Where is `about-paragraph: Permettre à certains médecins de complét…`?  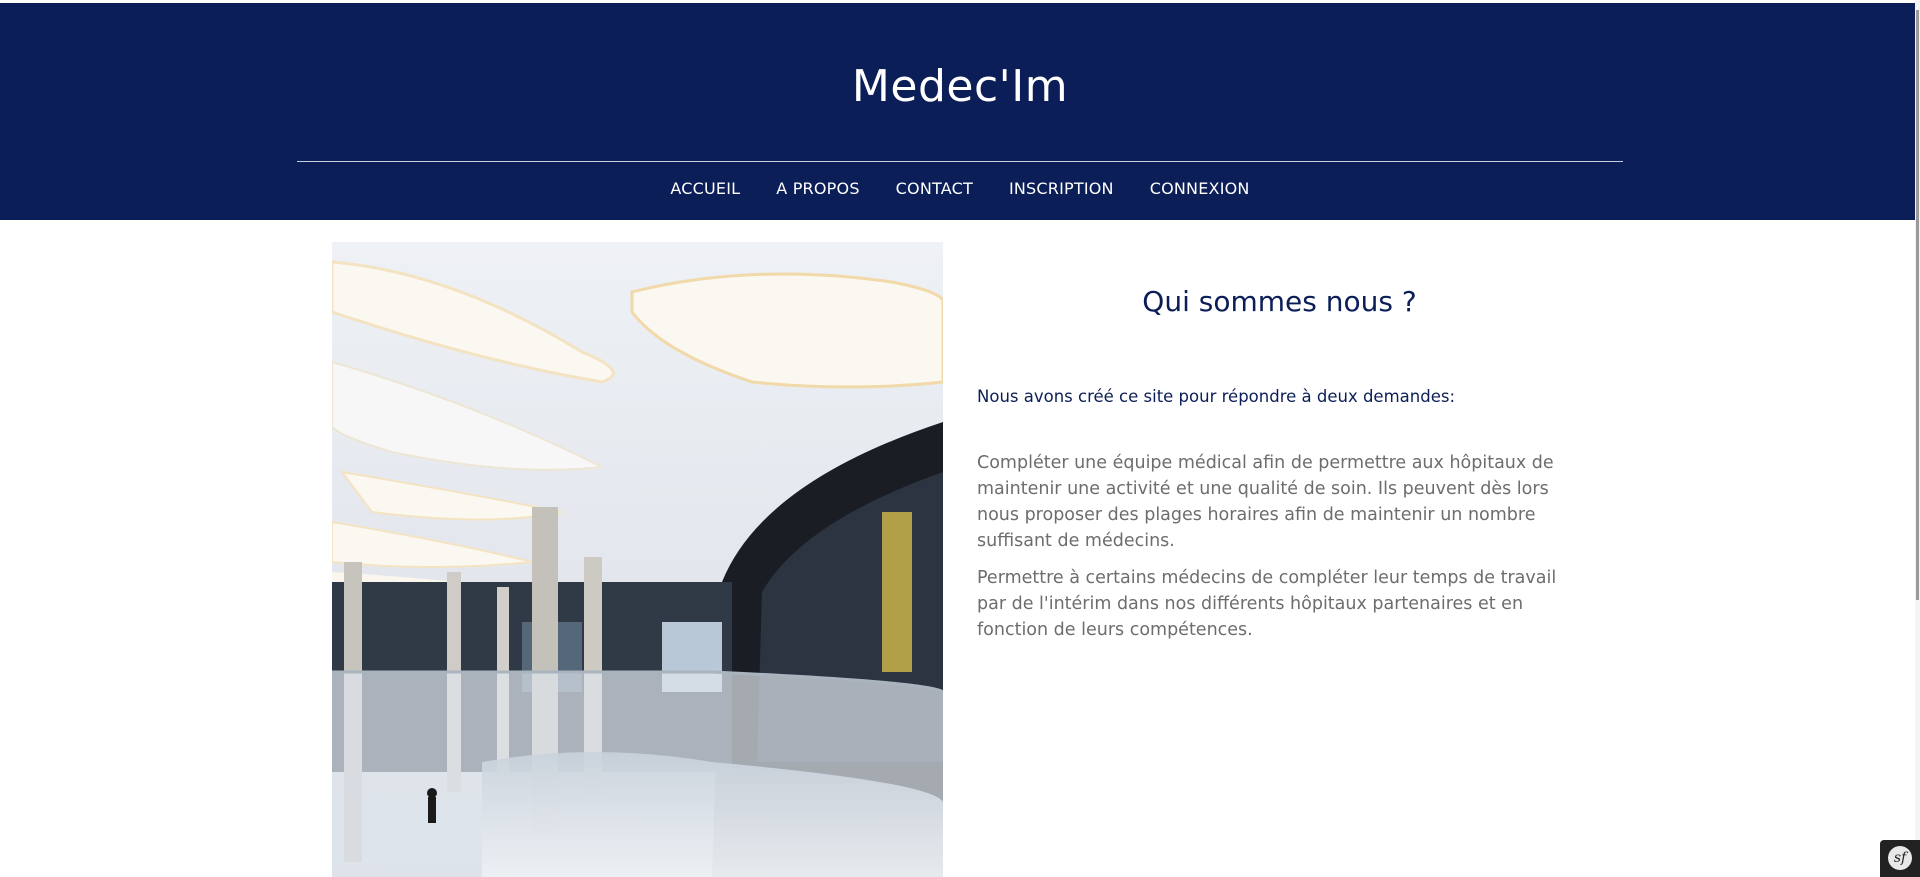
about-paragraph: Permettre à certains médecins de complét… is located at coordinates (1267, 604).